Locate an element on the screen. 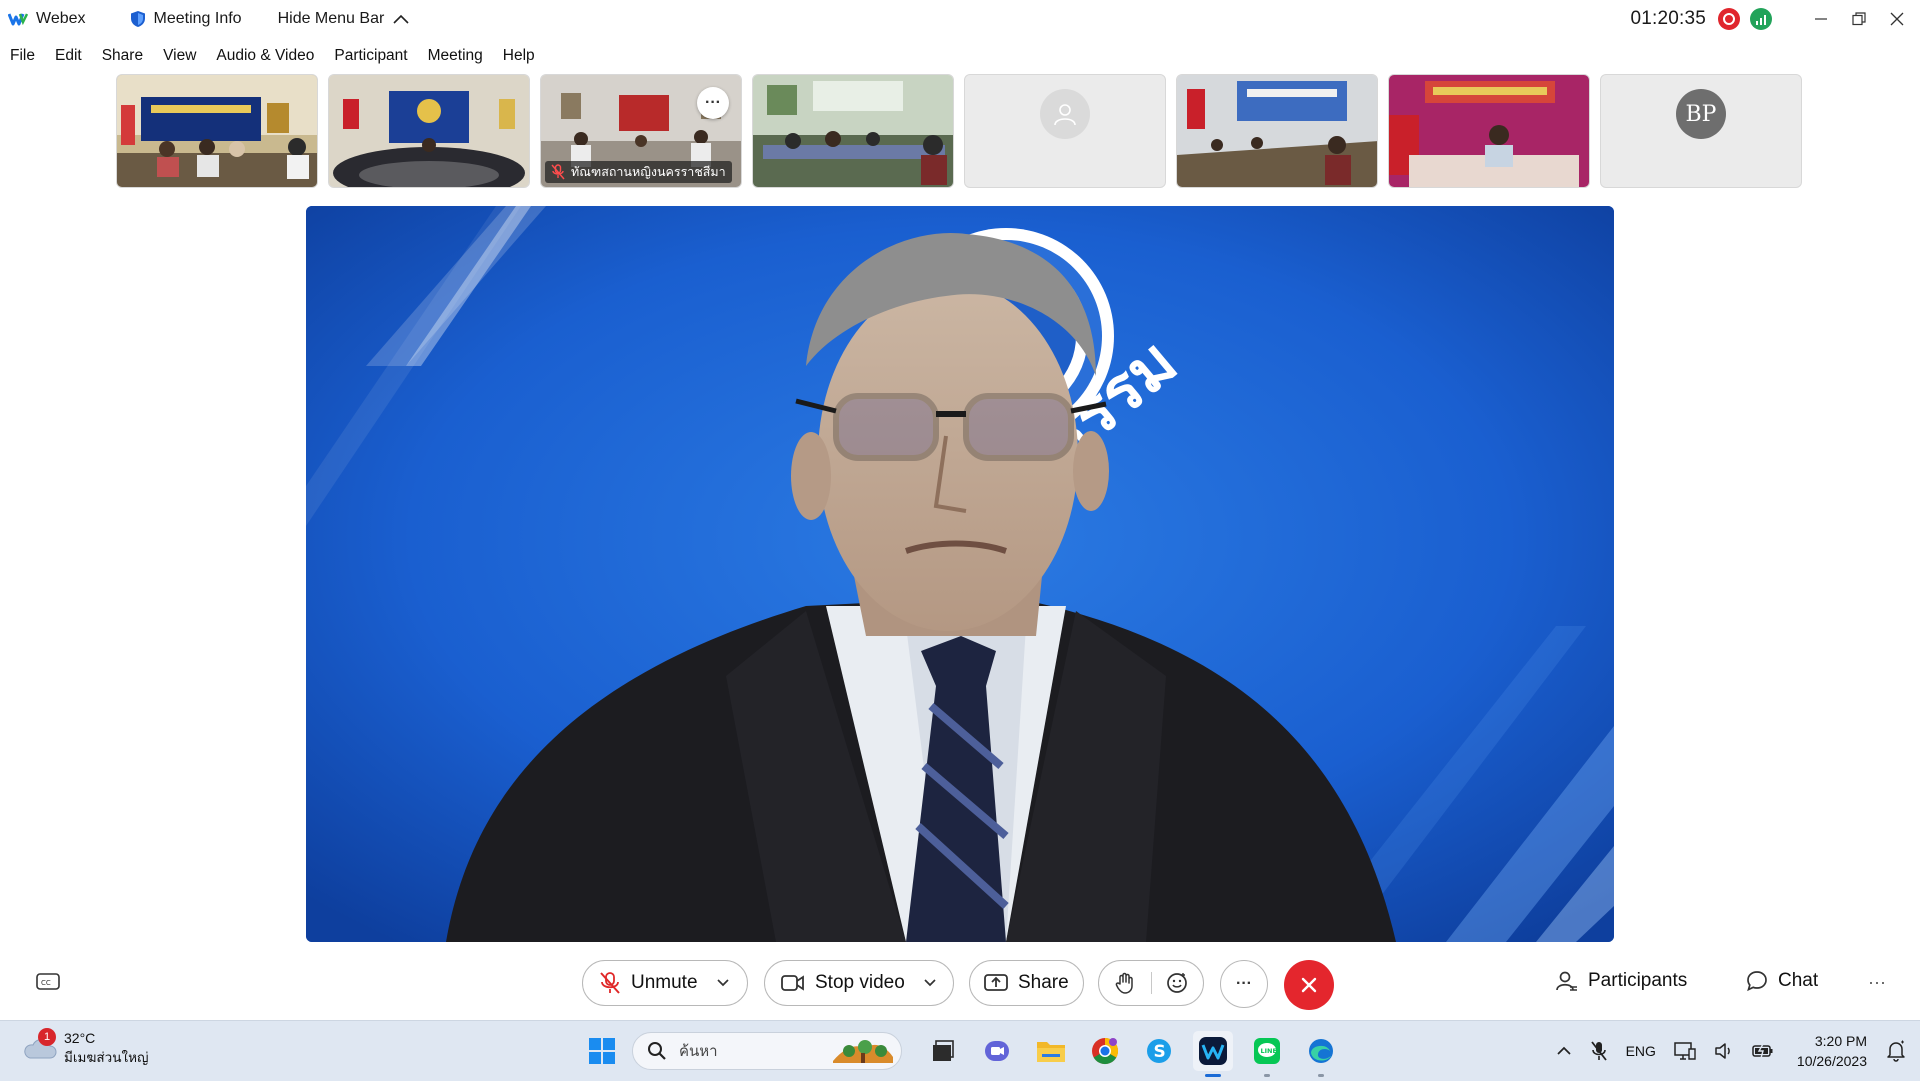 This screenshot has height=1081, width=1920. taskbar-file-manager is located at coordinates (943, 1051).